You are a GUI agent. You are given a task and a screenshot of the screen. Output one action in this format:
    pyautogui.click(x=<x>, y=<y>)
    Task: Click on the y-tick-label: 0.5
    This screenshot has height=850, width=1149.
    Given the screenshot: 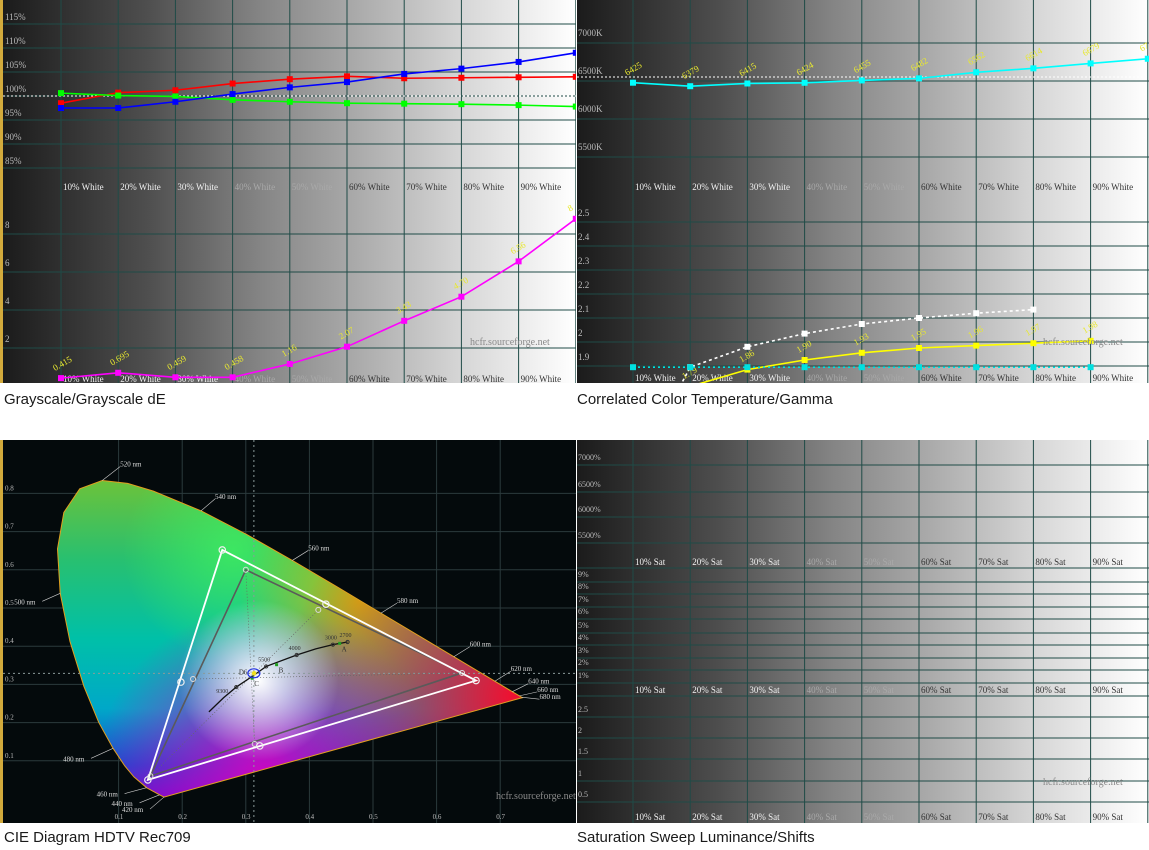 What is the action you would take?
    pyautogui.click(x=9, y=603)
    